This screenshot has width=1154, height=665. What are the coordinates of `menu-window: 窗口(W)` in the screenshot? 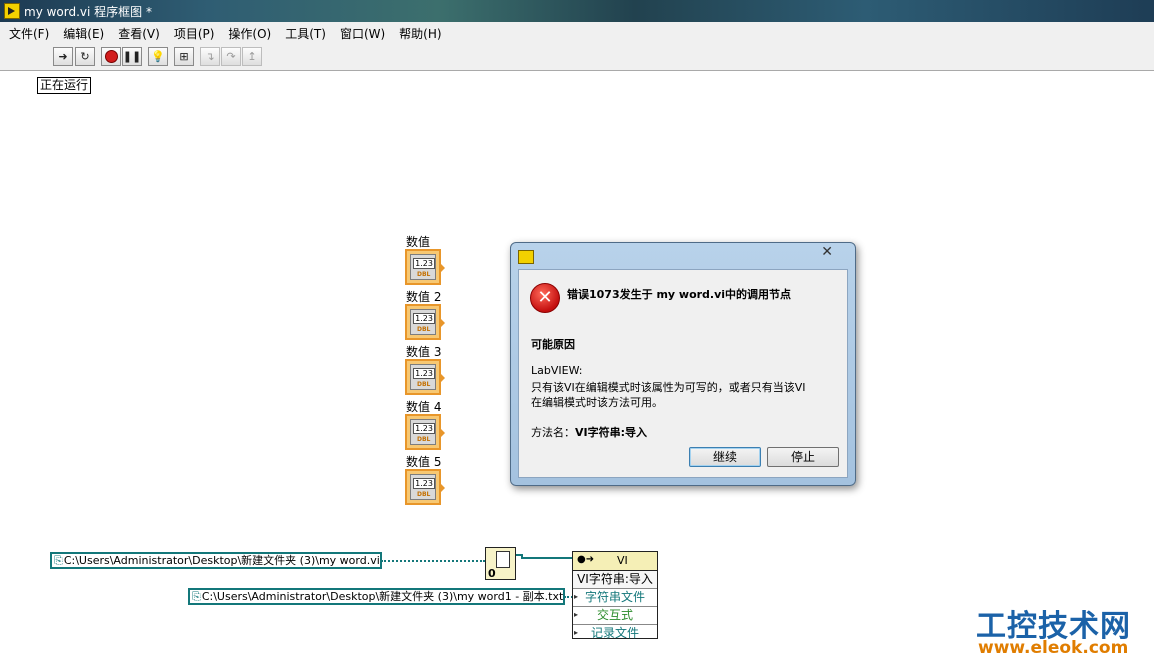 It's located at (362, 32).